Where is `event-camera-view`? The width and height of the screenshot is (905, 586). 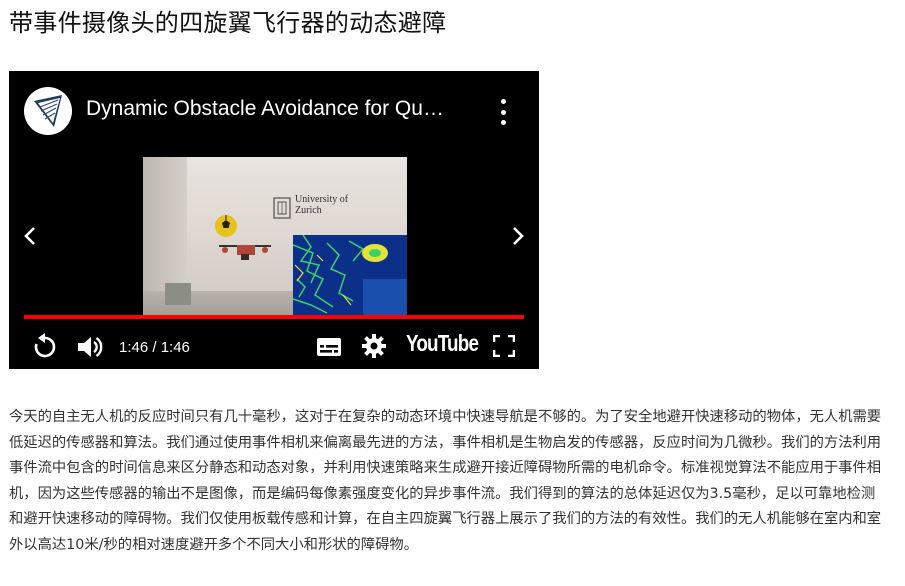 event-camera-view is located at coordinates (350, 275).